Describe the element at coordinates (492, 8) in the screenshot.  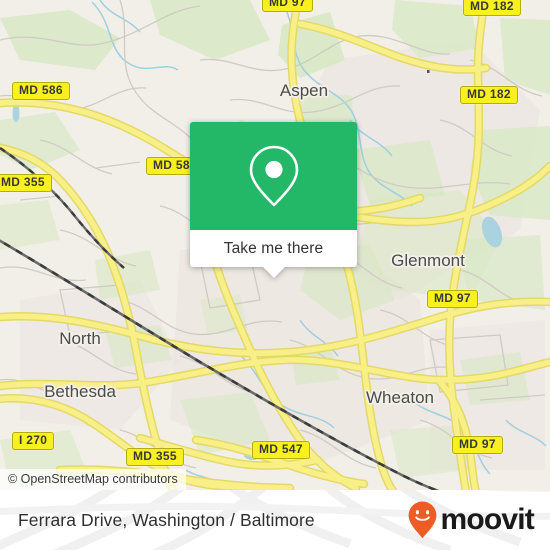
I see `road-shield-md-182-north: MD 182` at that location.